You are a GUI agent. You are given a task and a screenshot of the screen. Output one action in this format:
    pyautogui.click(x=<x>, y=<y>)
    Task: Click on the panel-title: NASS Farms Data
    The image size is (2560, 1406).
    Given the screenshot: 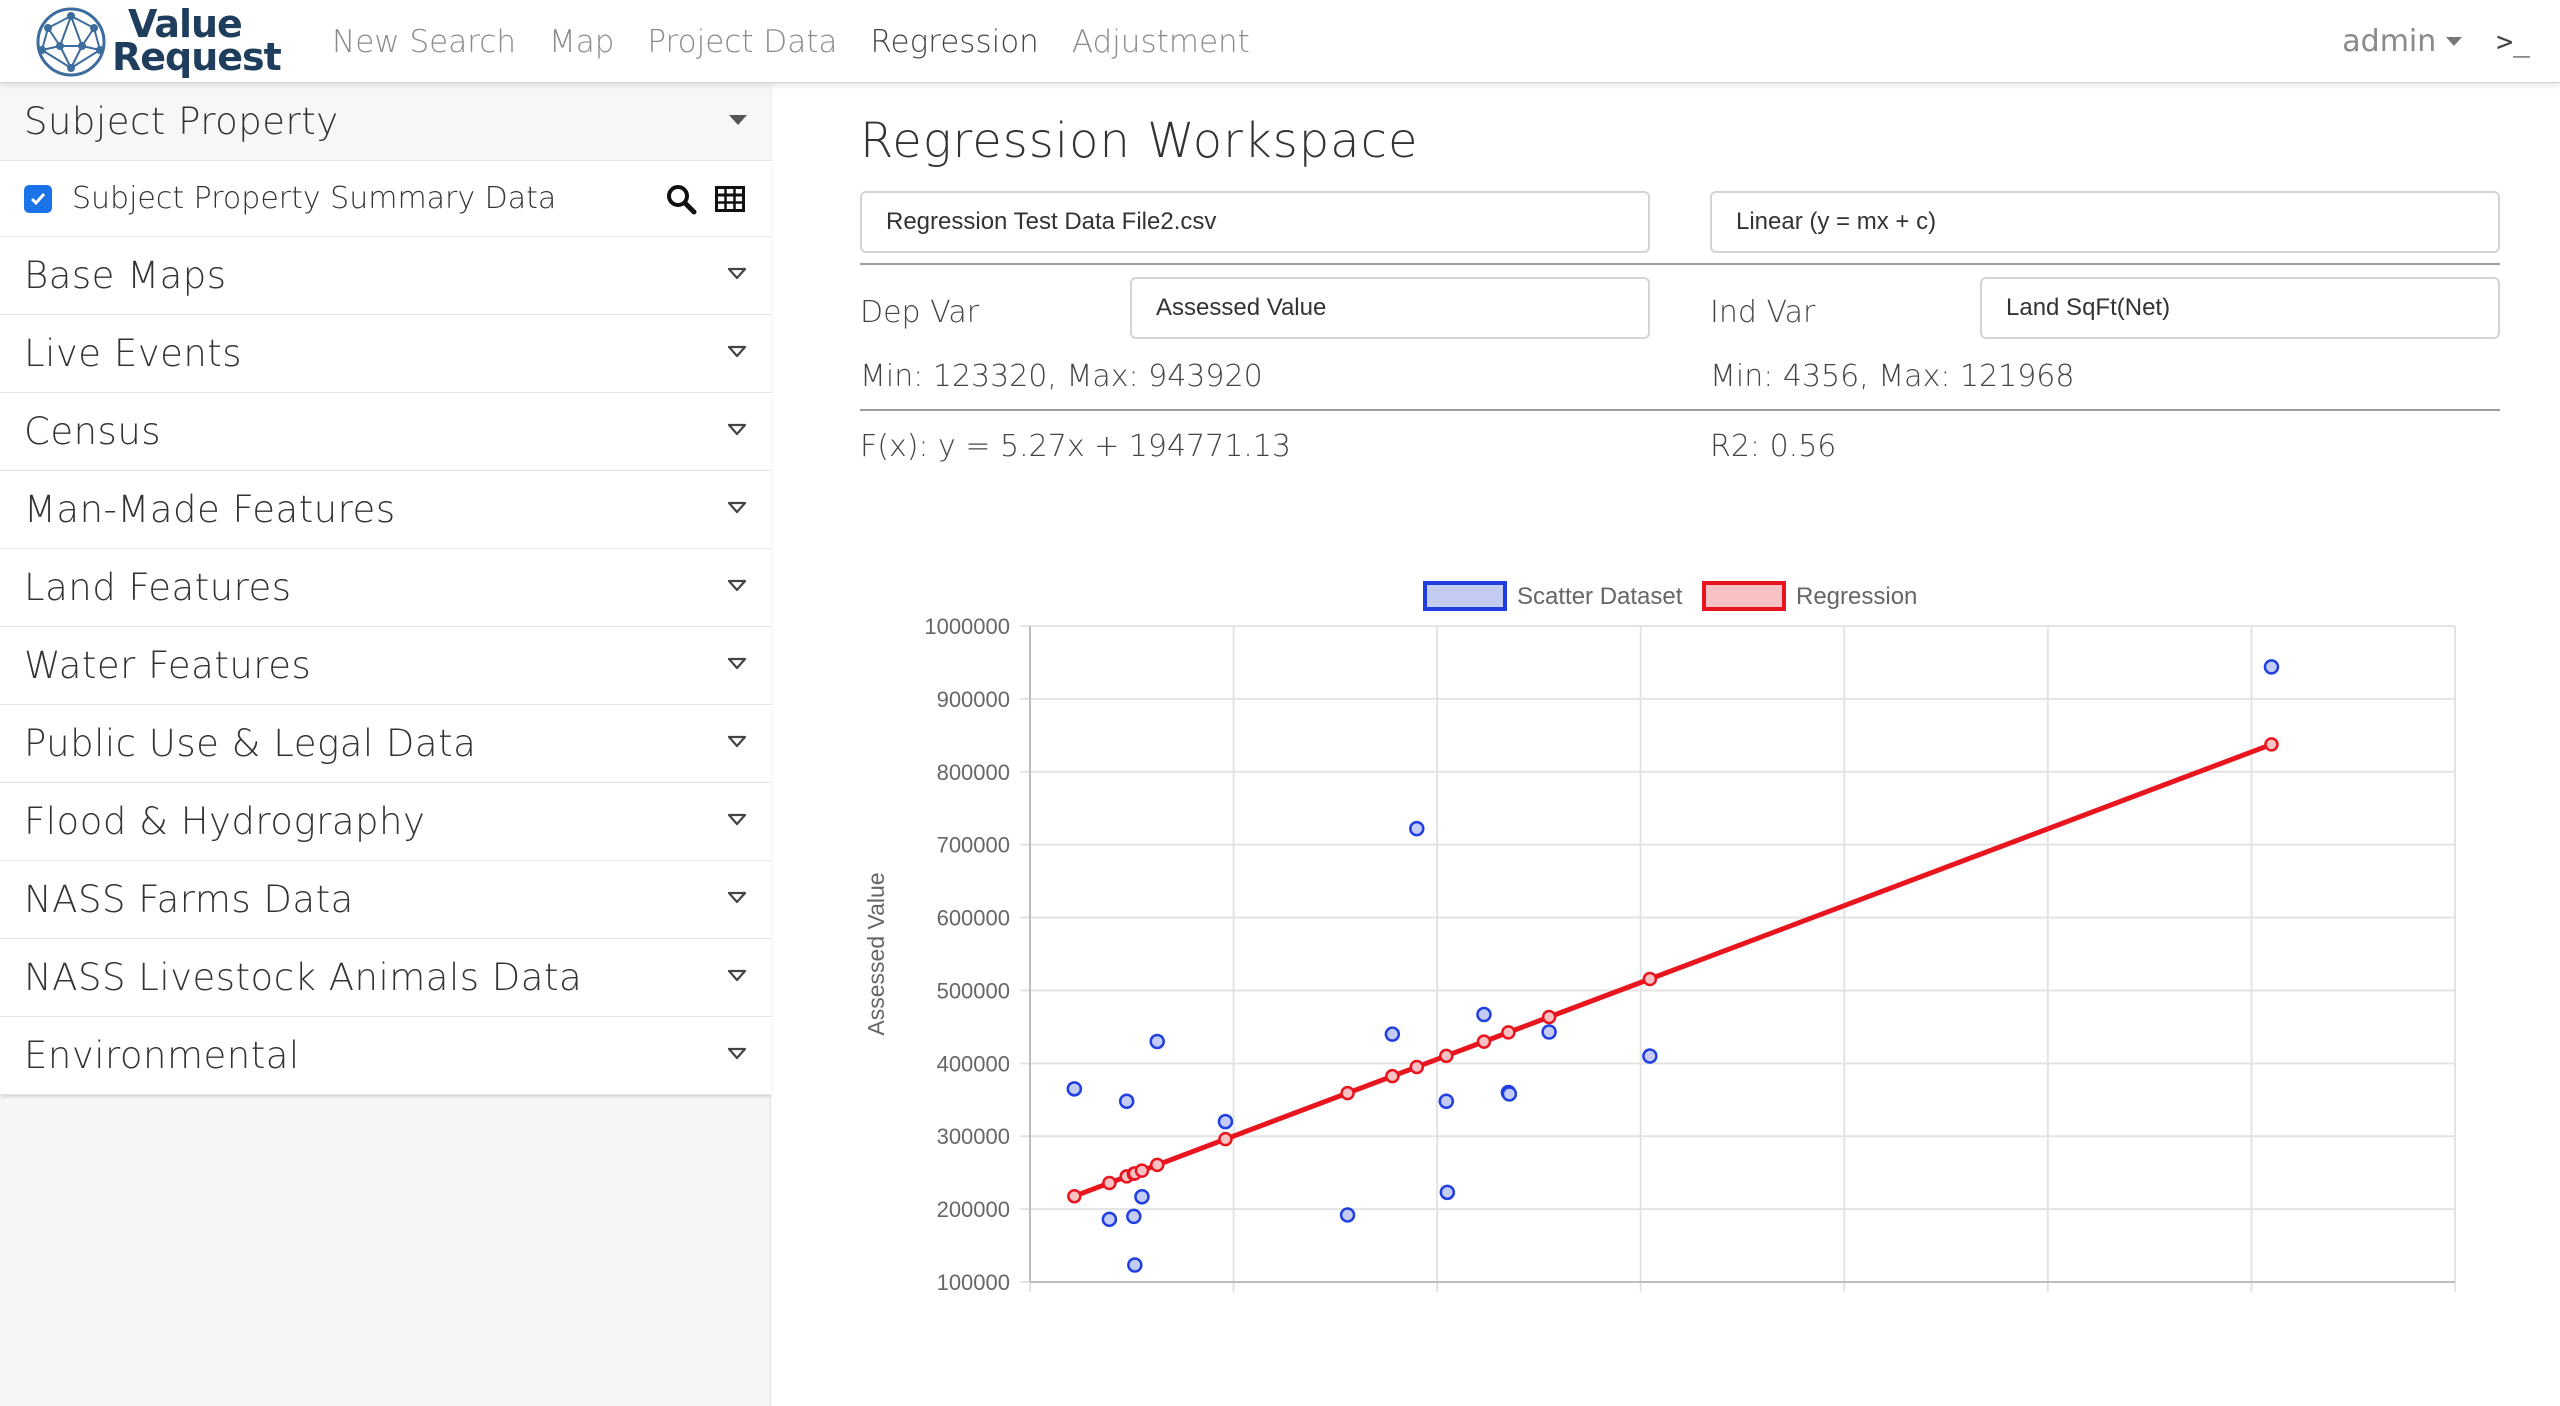 What is the action you would take?
    pyautogui.click(x=189, y=899)
    